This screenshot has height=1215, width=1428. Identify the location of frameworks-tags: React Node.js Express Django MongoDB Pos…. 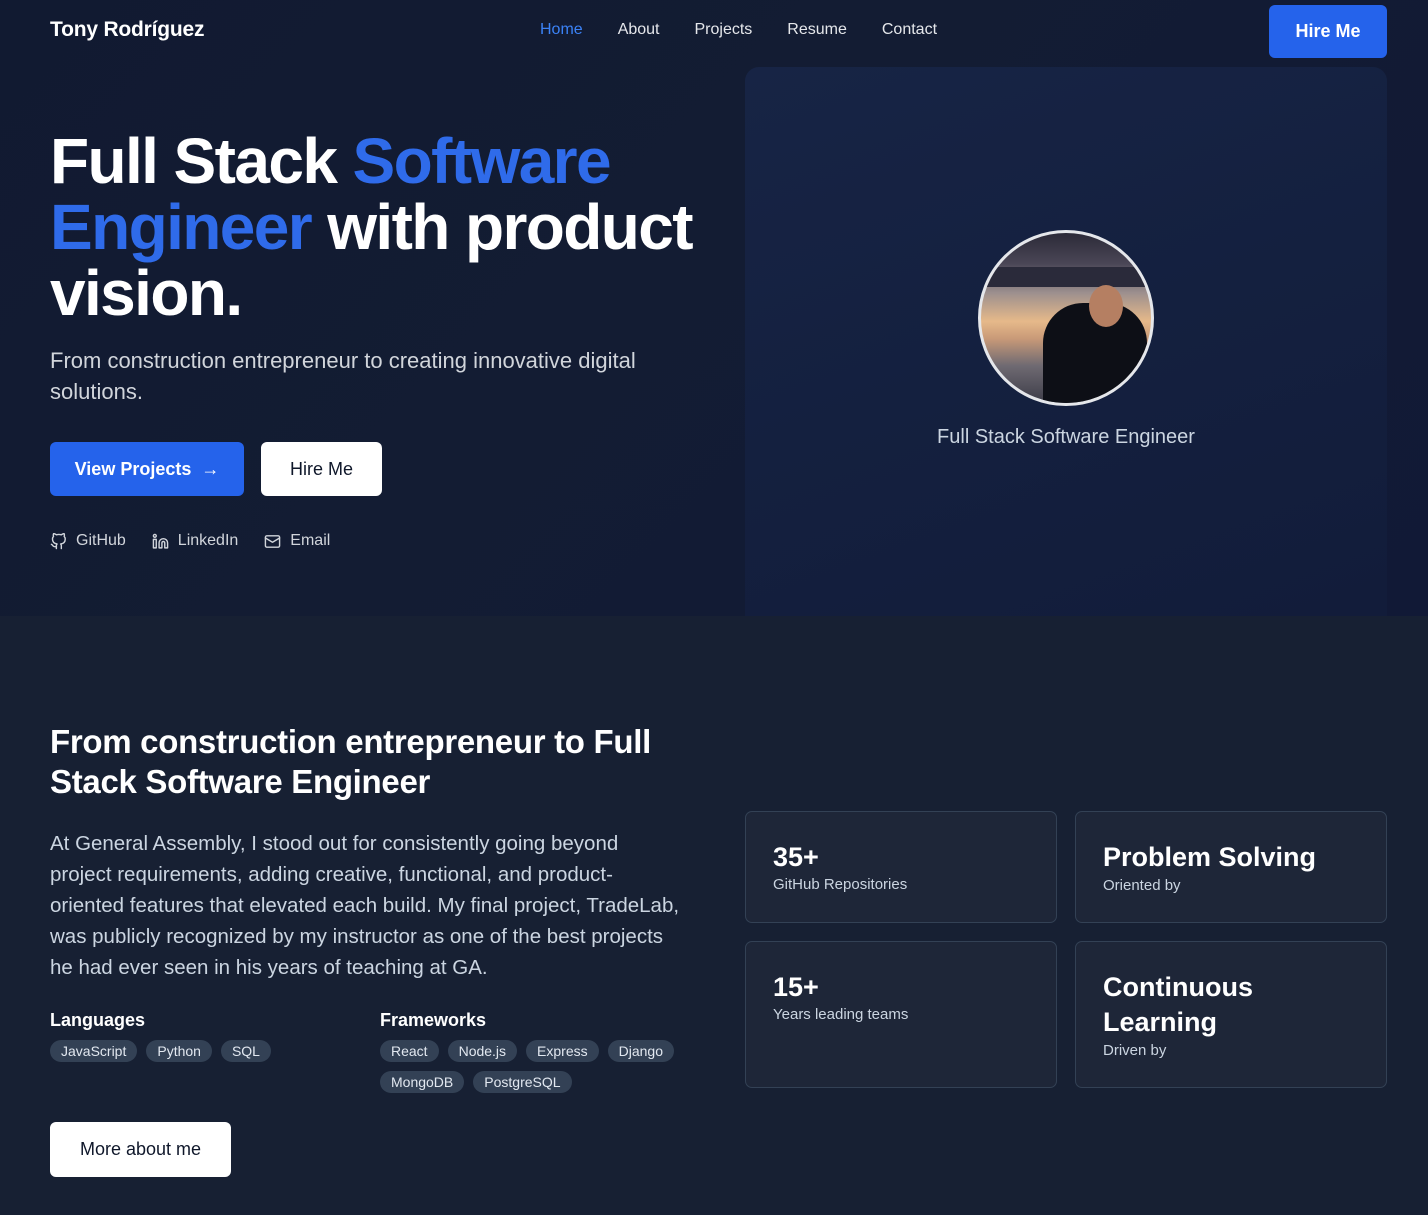
(540, 1066).